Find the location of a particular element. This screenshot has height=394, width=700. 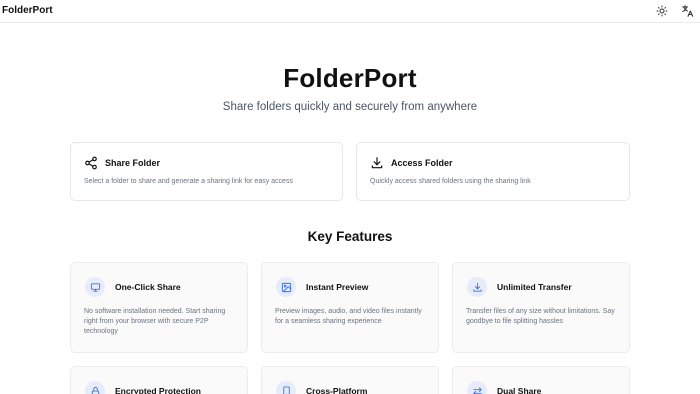

sun-icon is located at coordinates (662, 11).